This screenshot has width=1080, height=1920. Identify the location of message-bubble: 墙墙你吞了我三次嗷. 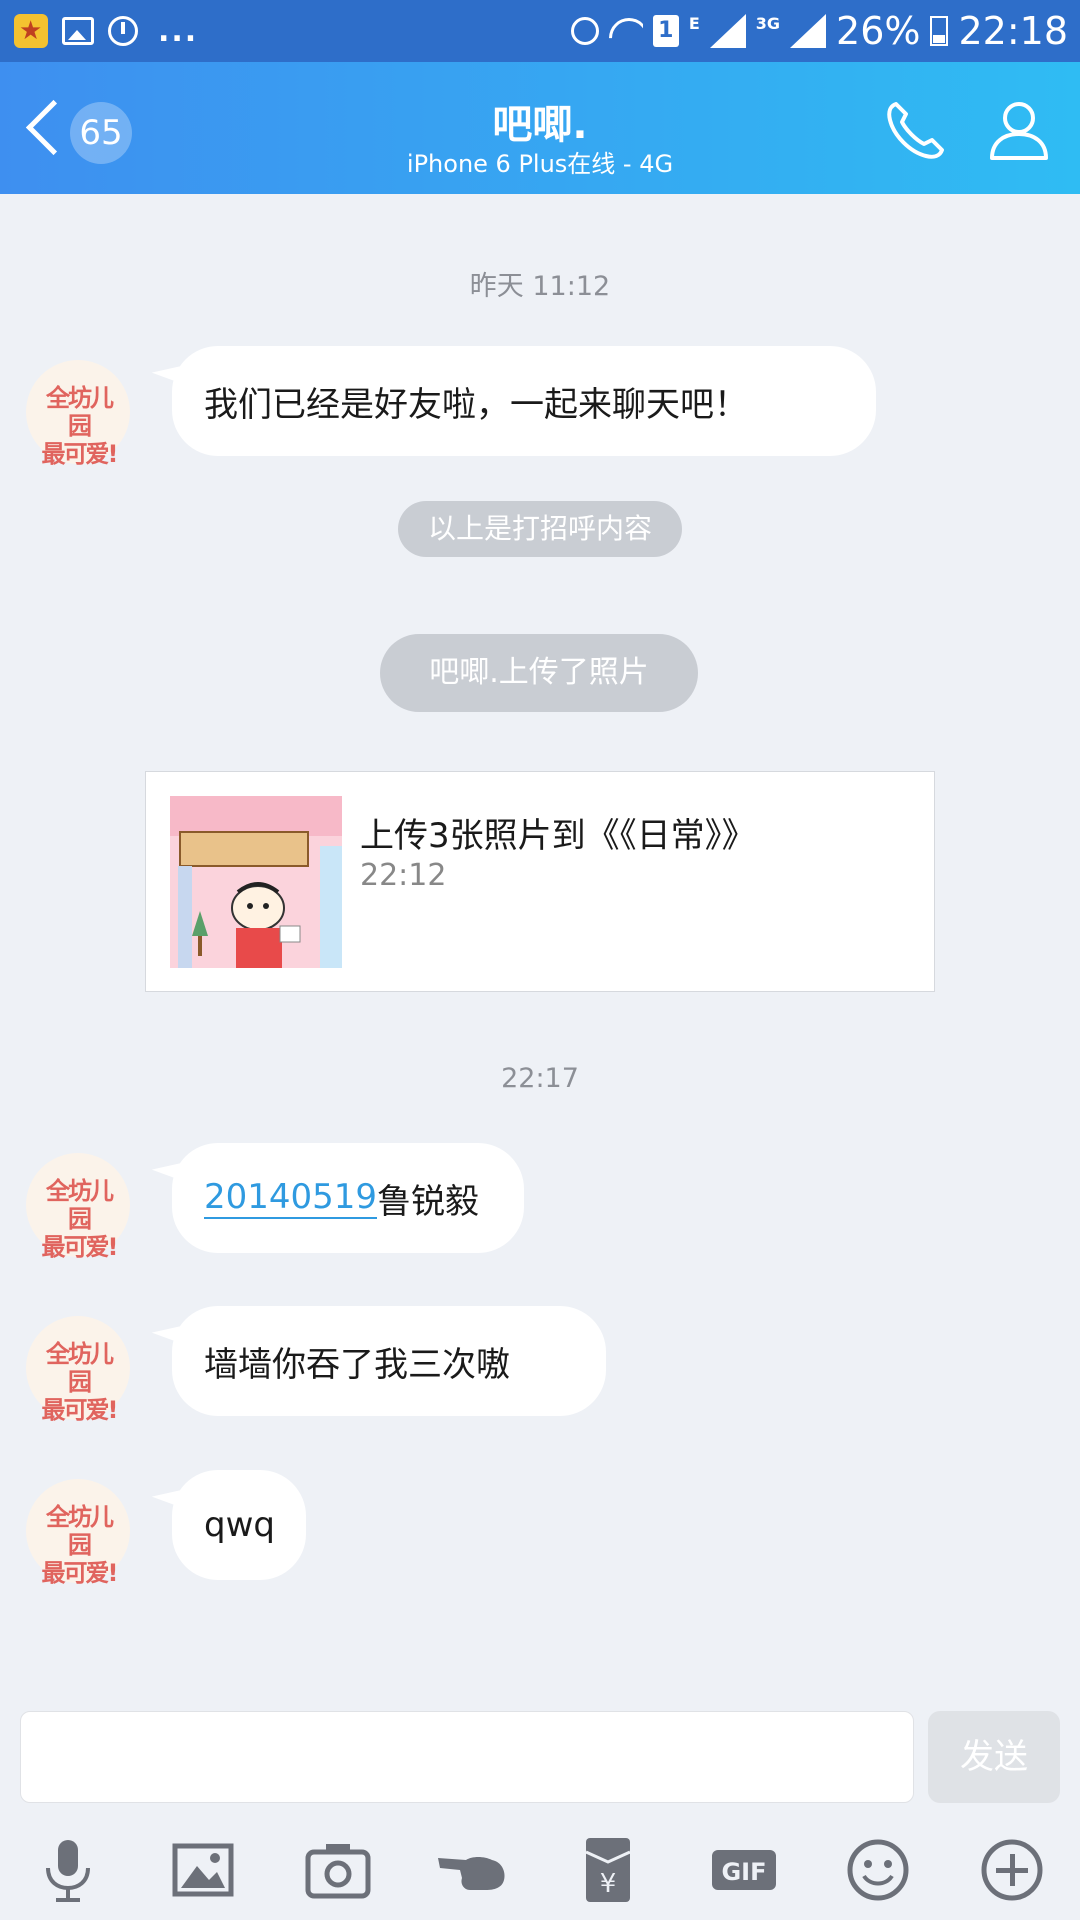
(389, 1361).